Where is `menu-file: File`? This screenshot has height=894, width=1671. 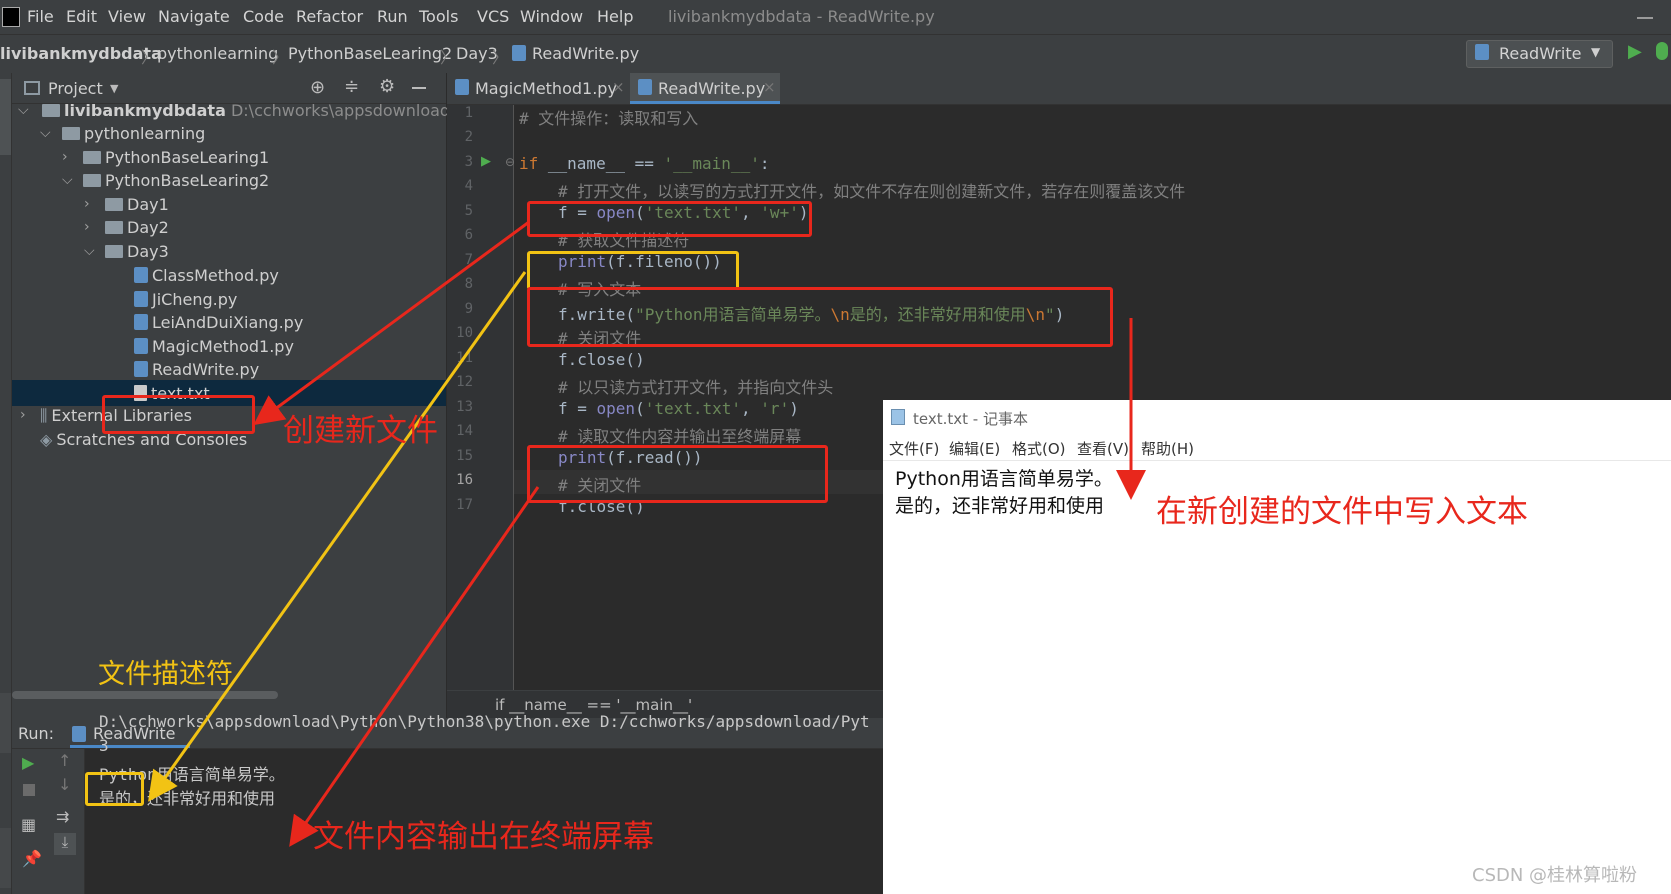
menu-file: File is located at coordinates (40, 16).